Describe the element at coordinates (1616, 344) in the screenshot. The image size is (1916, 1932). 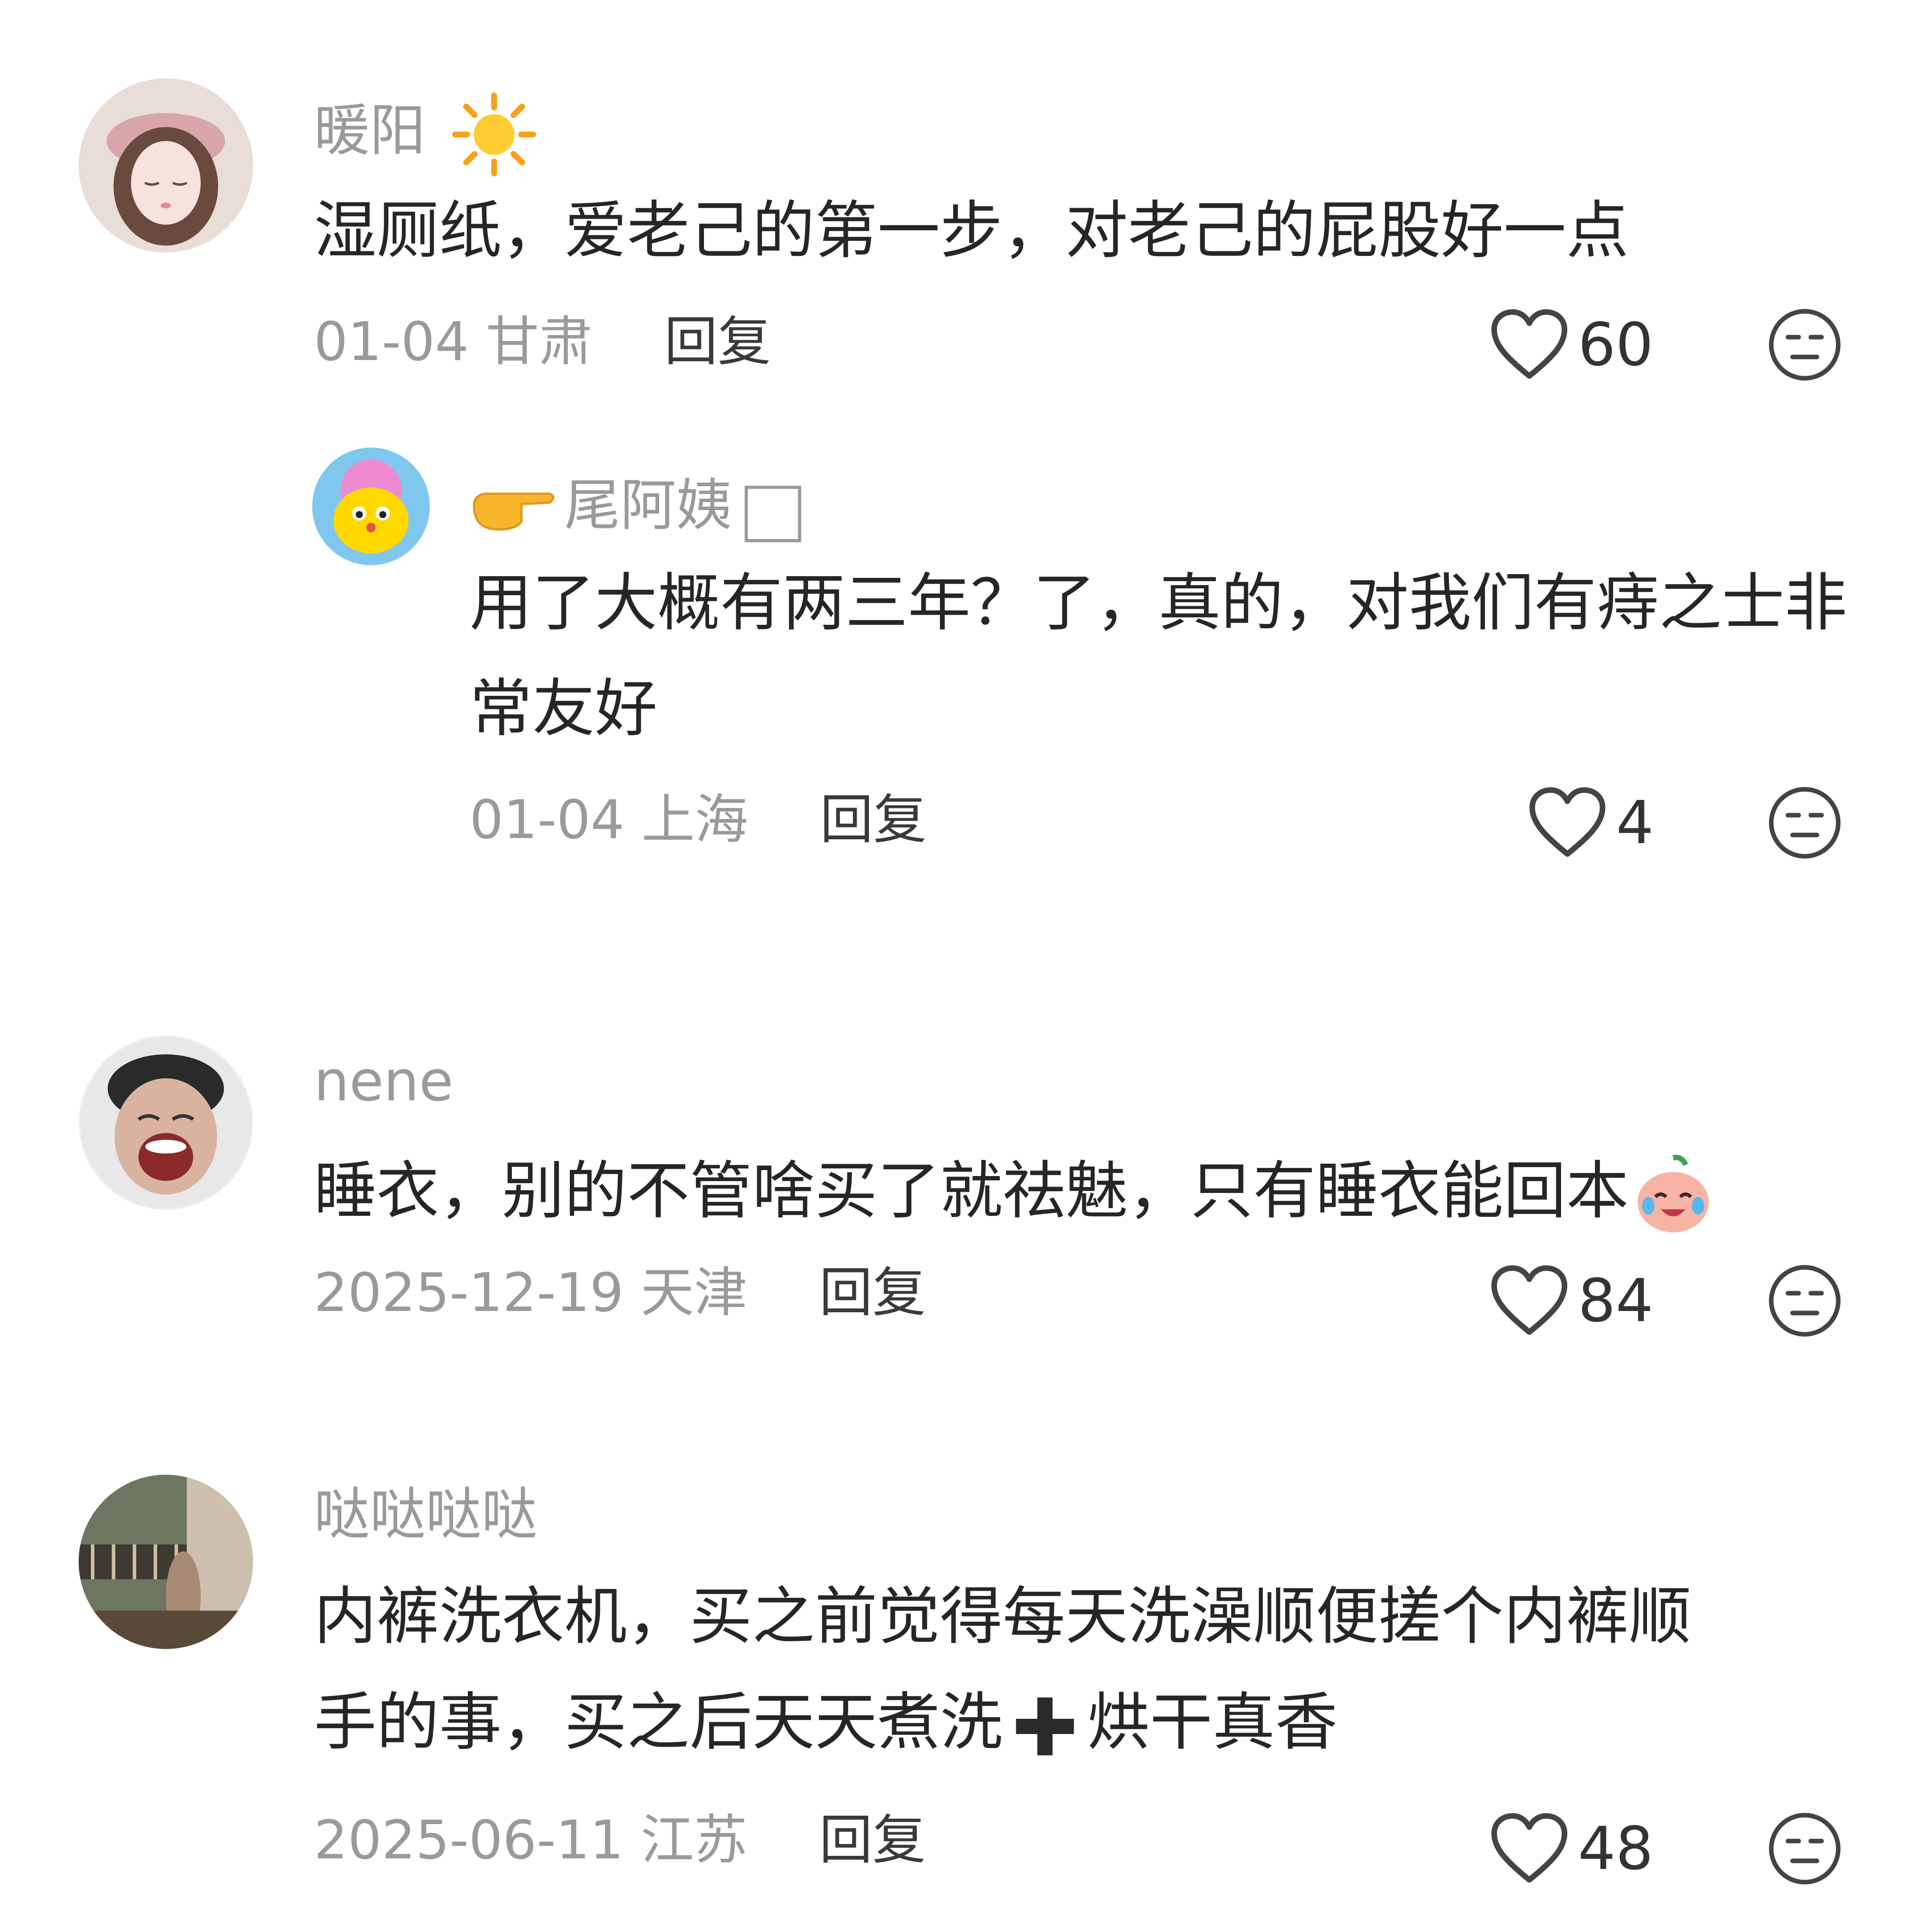
I see `like-count: 60` at that location.